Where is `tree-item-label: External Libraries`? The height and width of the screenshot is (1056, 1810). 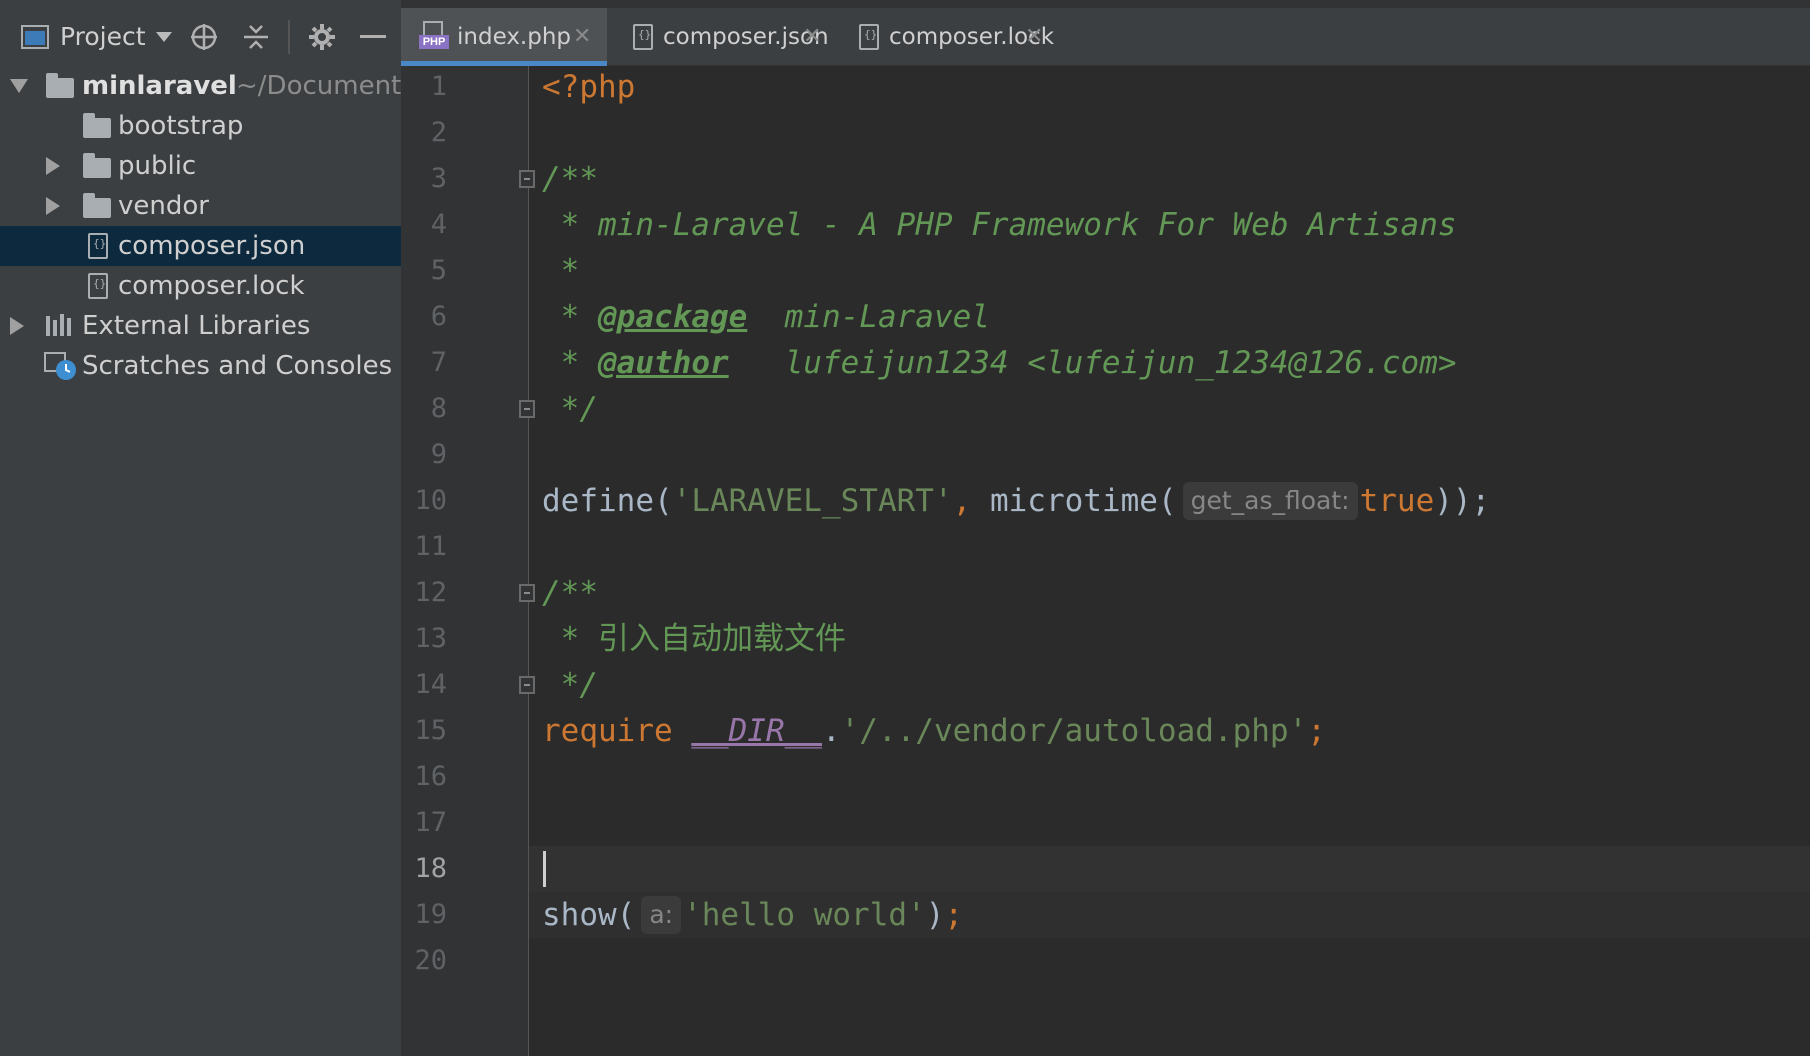
tree-item-label: External Libraries is located at coordinates (196, 326).